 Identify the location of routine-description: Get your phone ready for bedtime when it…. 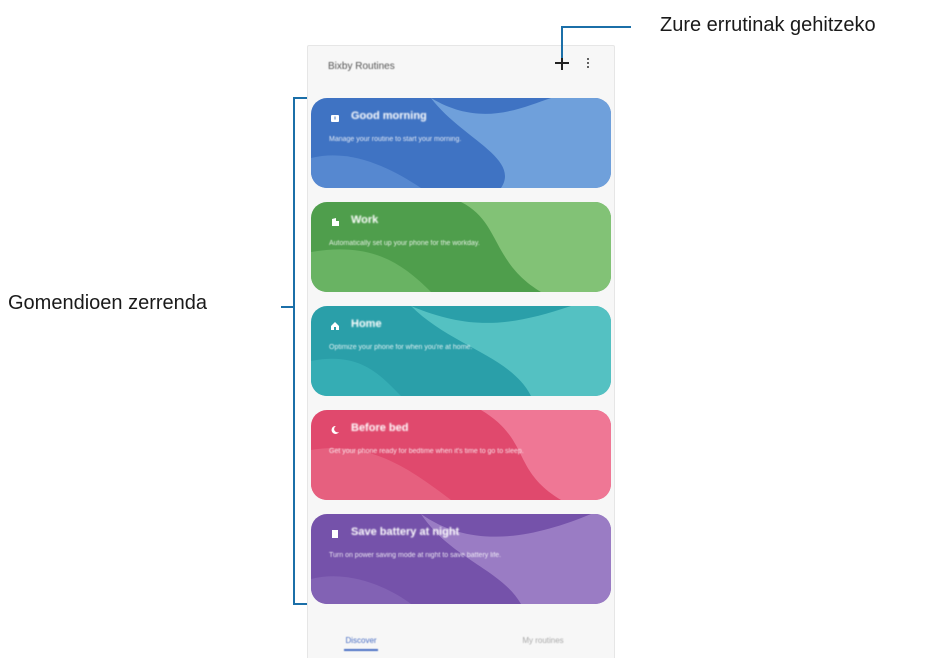
(426, 451).